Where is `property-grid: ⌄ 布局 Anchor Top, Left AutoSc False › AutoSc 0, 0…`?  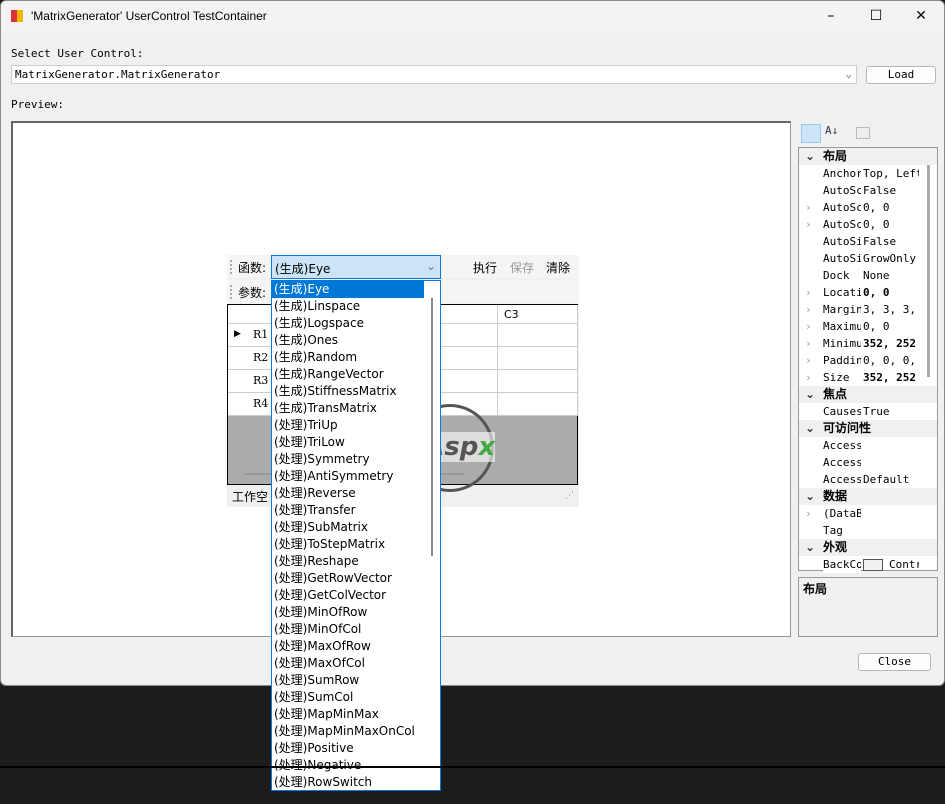
property-grid: ⌄ 布局 Anchor Top, Left AutoSc False › AutoSc 0, 0… is located at coordinates (868, 360).